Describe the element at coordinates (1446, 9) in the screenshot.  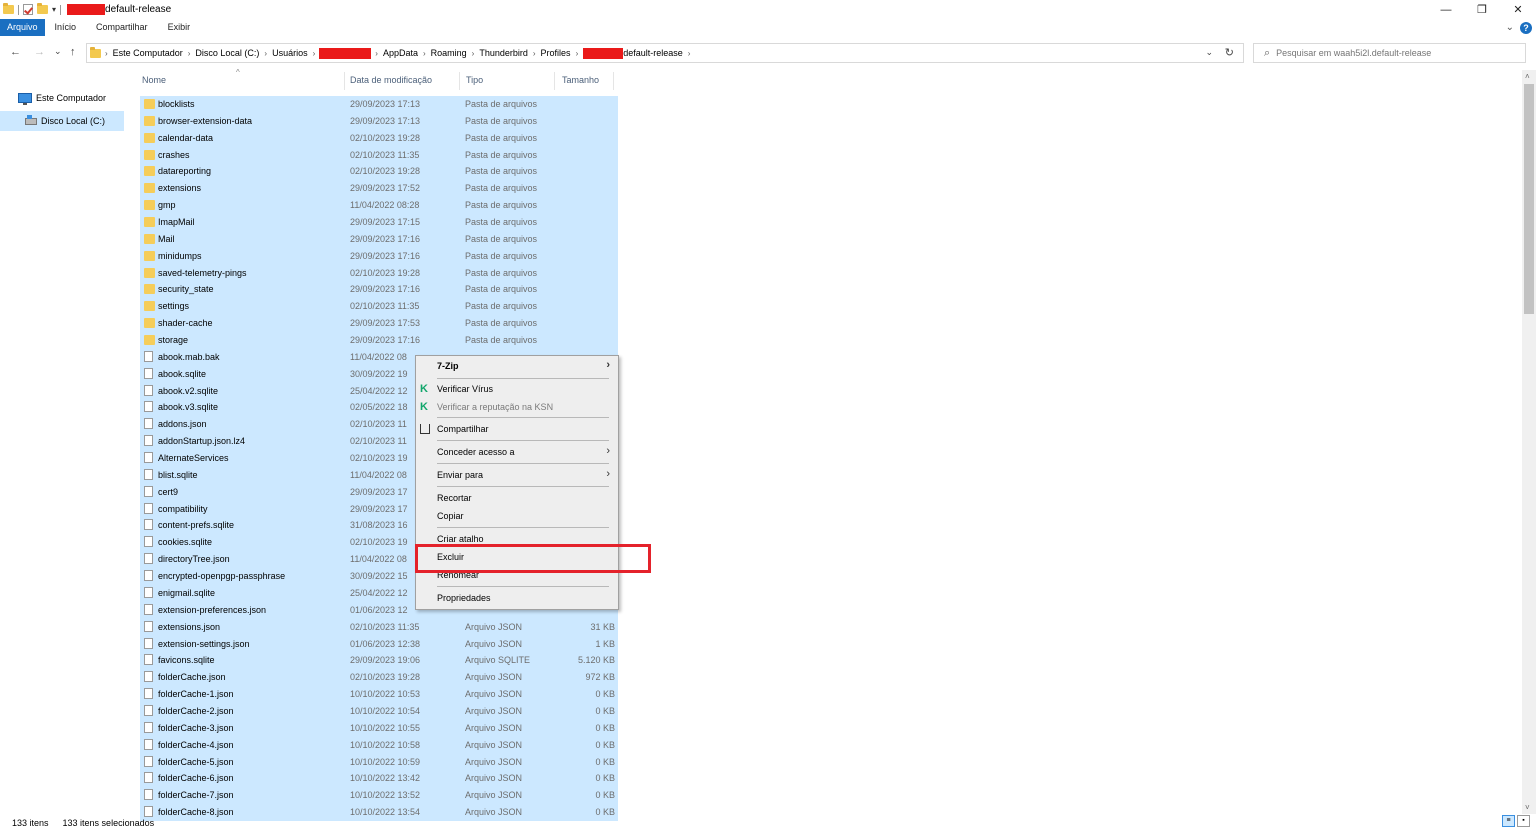
I see `minimize-button: —` at that location.